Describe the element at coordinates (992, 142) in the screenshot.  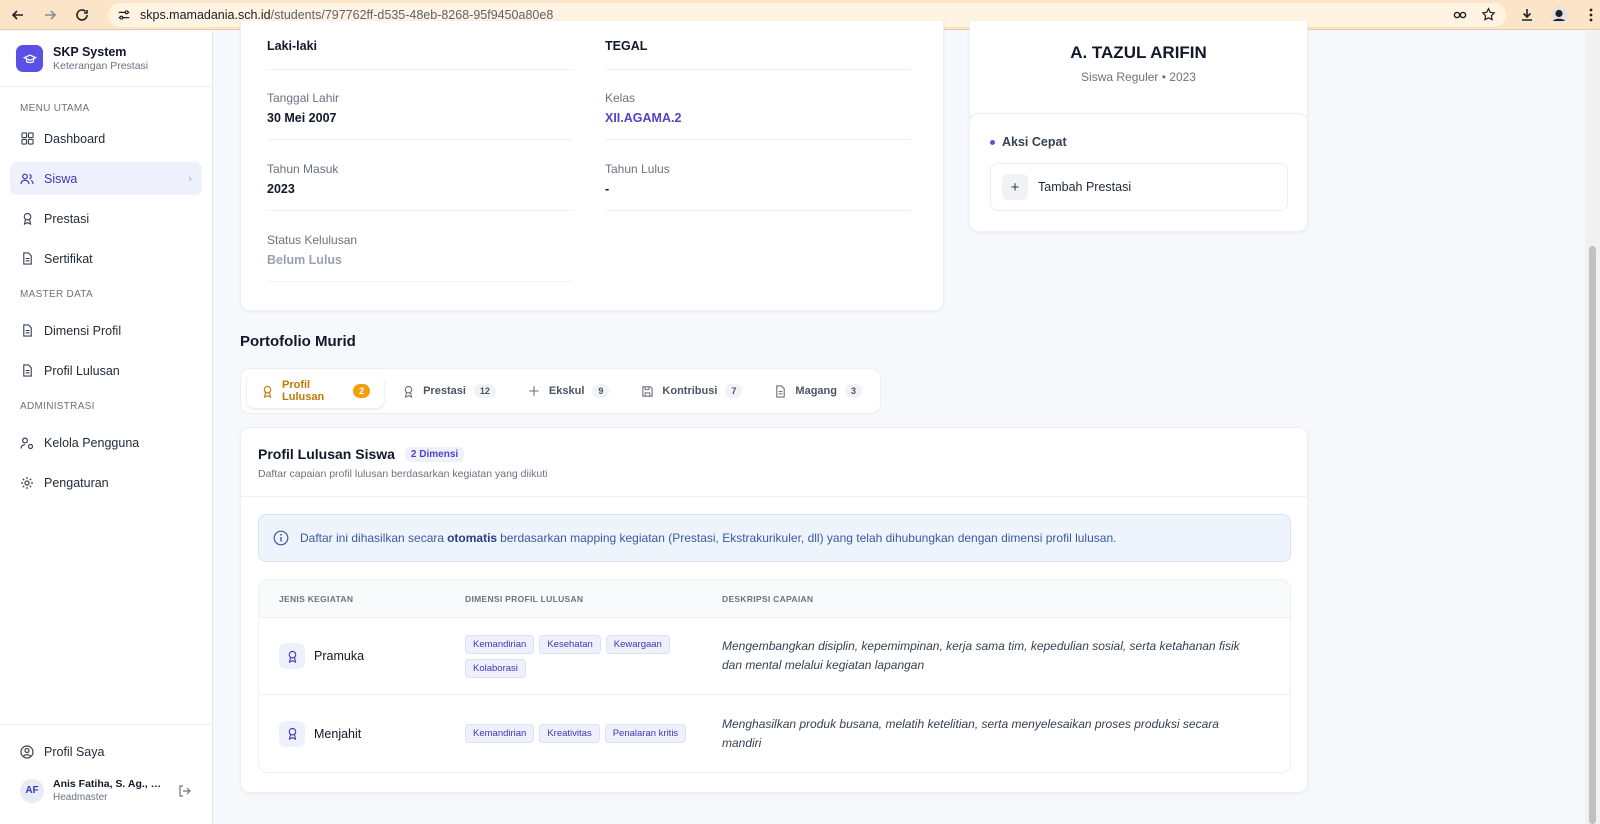
I see `bullet-dot-icon` at that location.